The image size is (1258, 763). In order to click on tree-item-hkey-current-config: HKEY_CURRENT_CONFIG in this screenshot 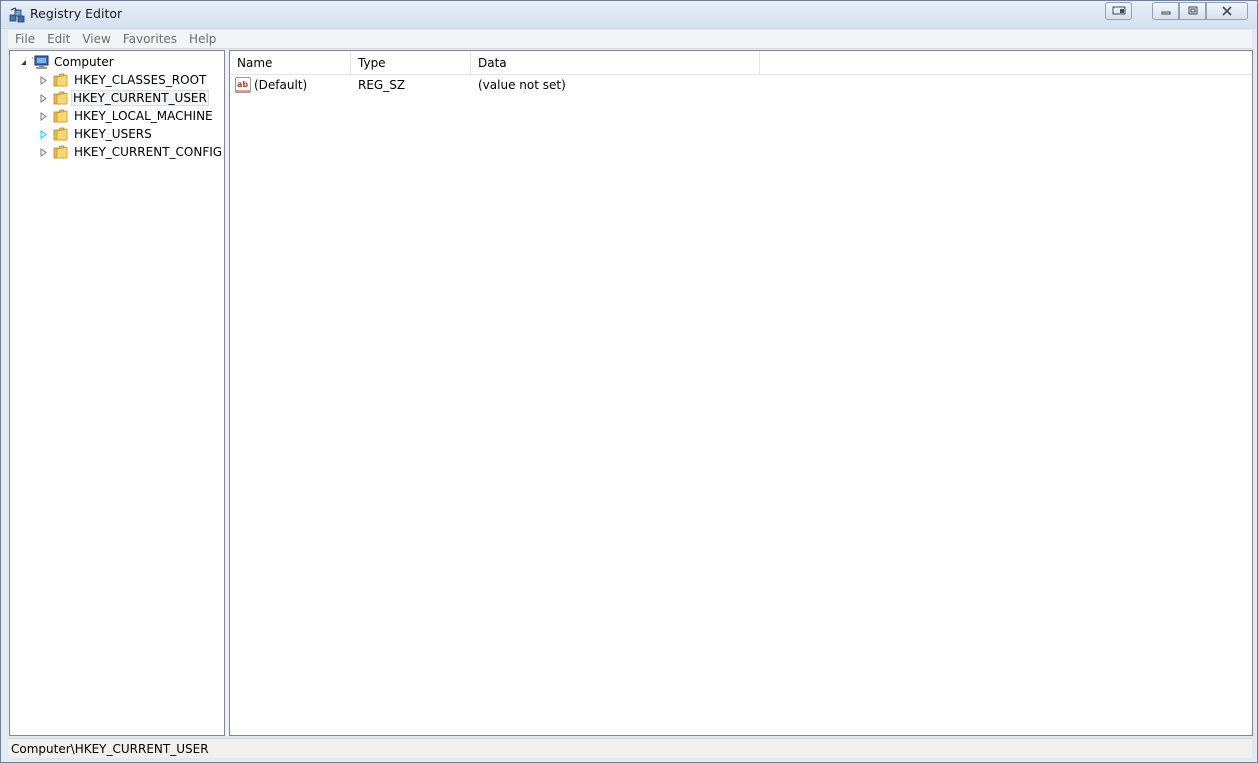, I will do `click(117, 152)`.